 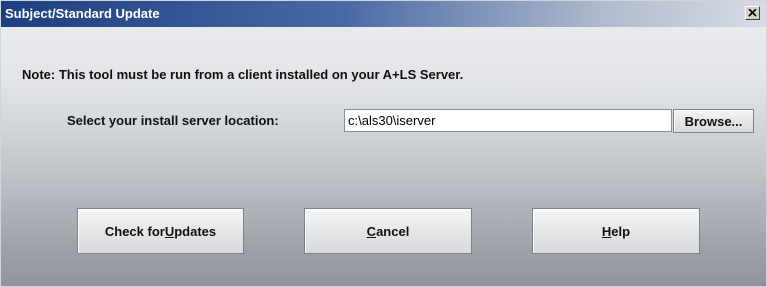 What do you see at coordinates (82, 13) in the screenshot?
I see `window-title: Subject/Standard Update` at bounding box center [82, 13].